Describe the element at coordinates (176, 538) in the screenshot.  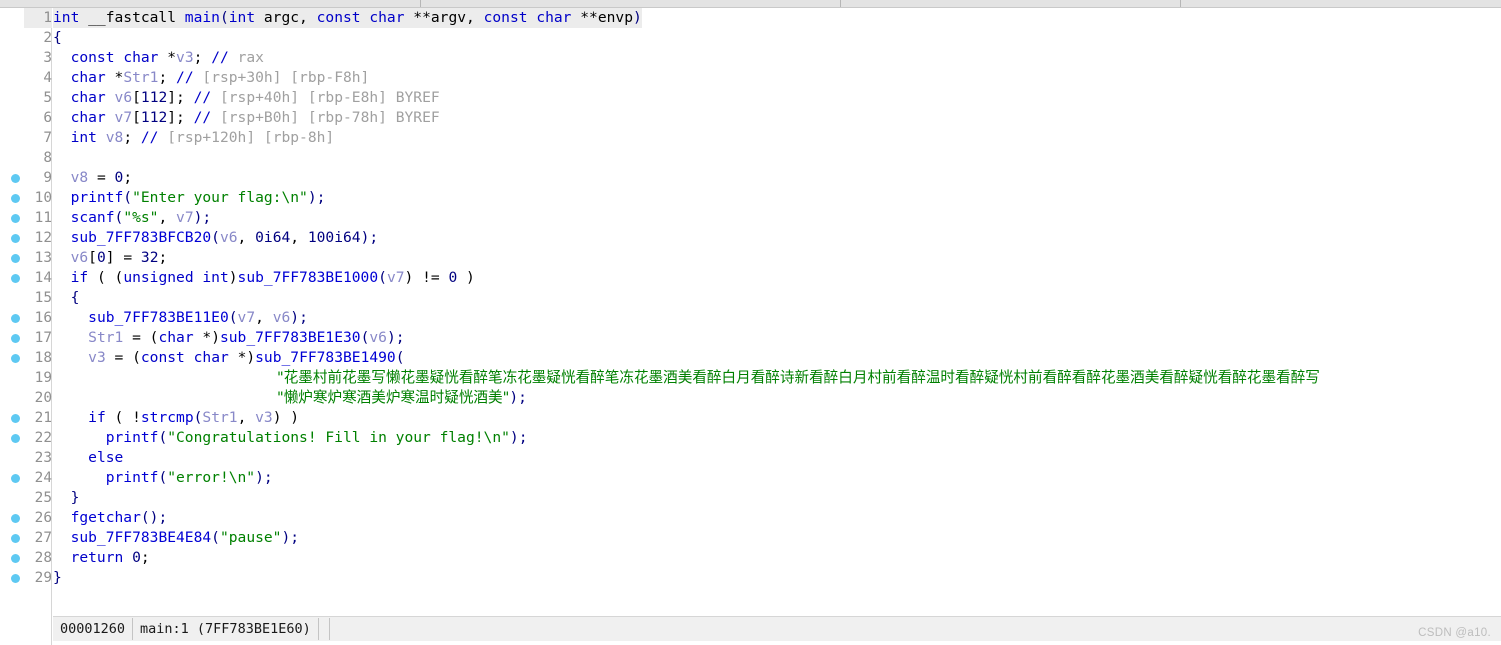
I see `code-line-text: sub_7FF783BE4E84("pause");` at that location.